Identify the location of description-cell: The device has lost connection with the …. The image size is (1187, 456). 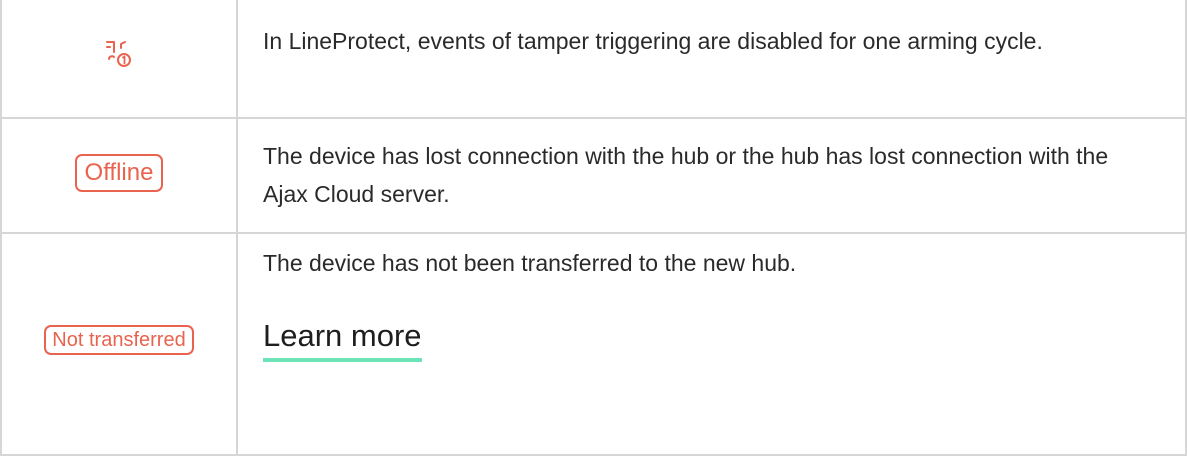
(694, 175).